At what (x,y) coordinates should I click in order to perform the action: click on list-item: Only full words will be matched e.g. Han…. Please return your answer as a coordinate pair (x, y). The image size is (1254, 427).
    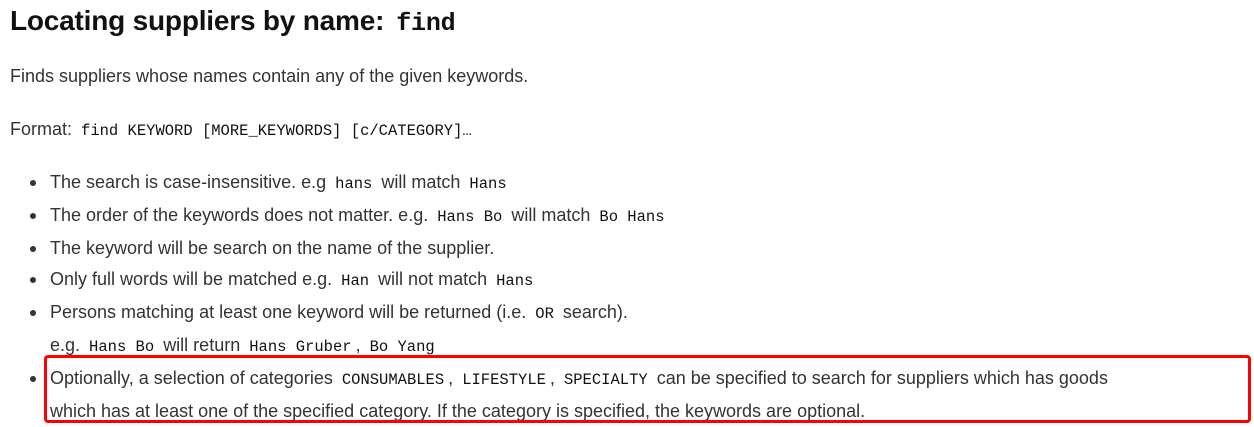
    Looking at the image, I should click on (630, 280).